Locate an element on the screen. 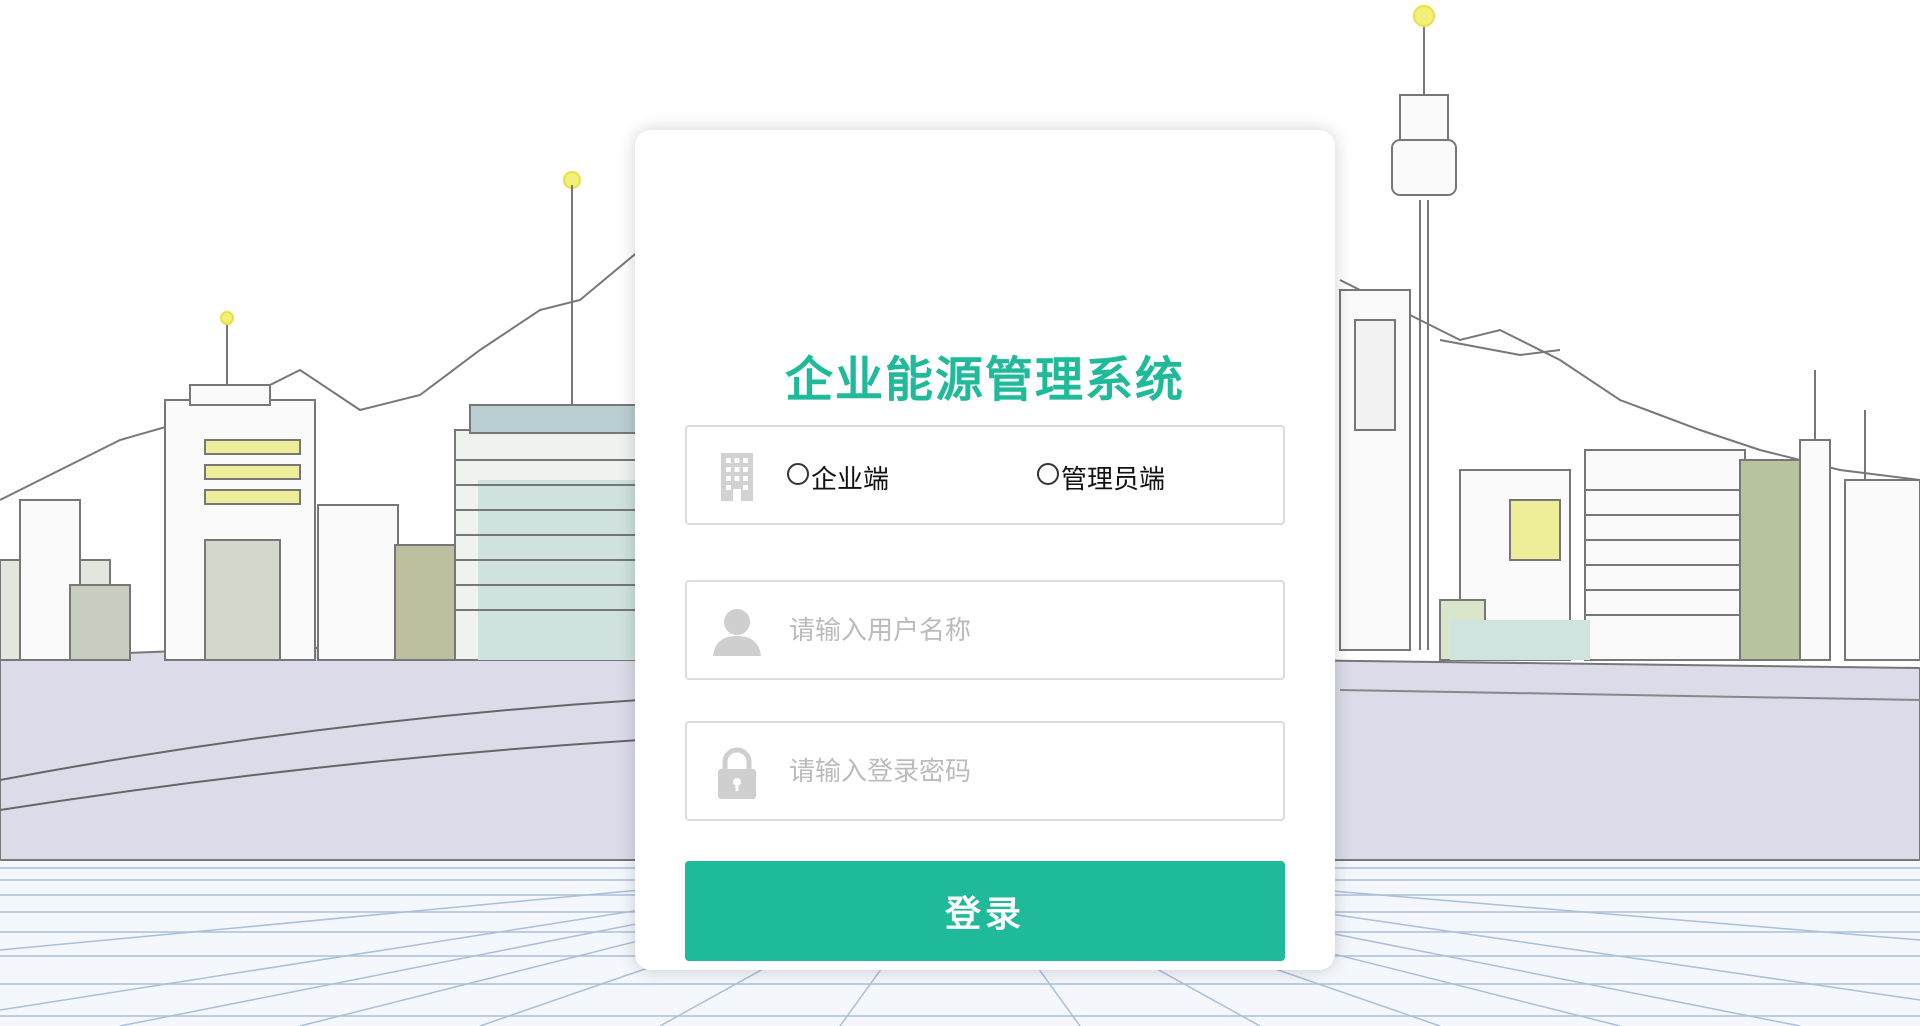  user-icon is located at coordinates (737, 632).